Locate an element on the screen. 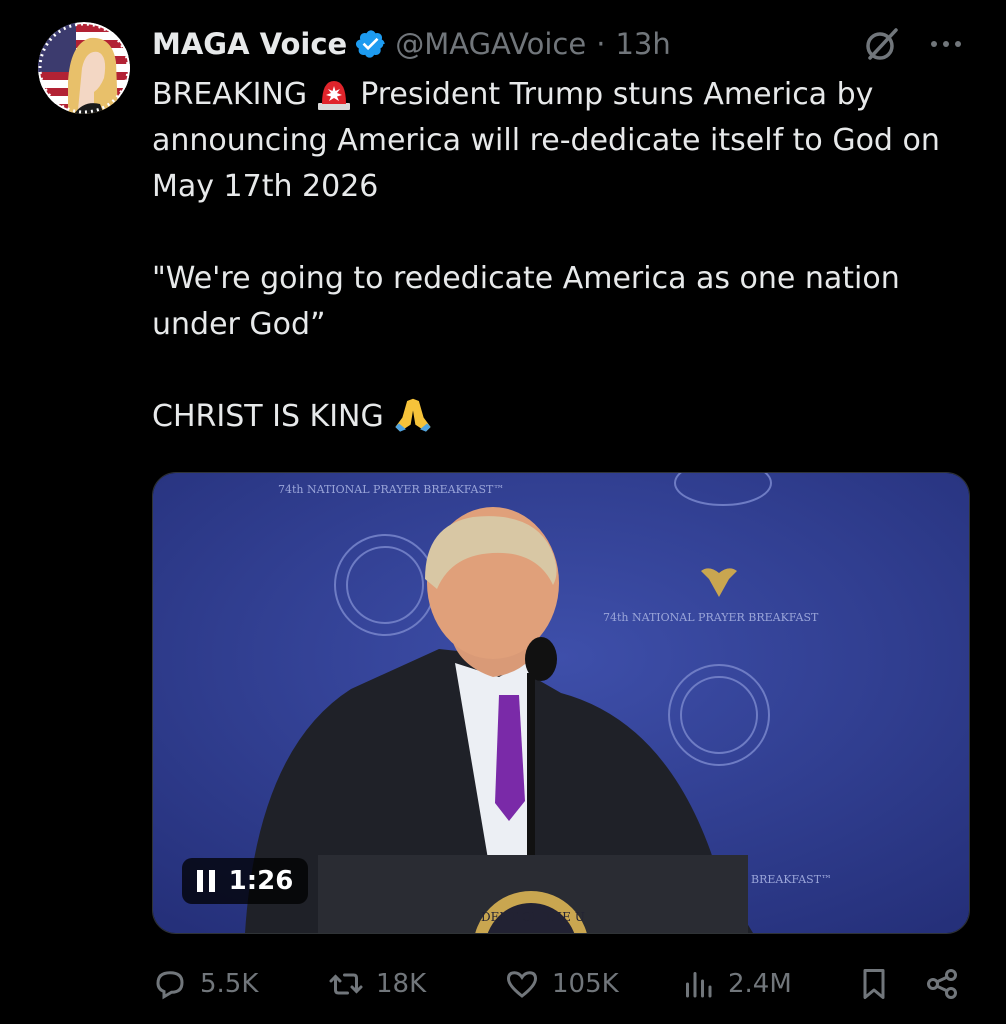 The height and width of the screenshot is (1024, 1006). video-controls: 1:26 is located at coordinates (245, 881).